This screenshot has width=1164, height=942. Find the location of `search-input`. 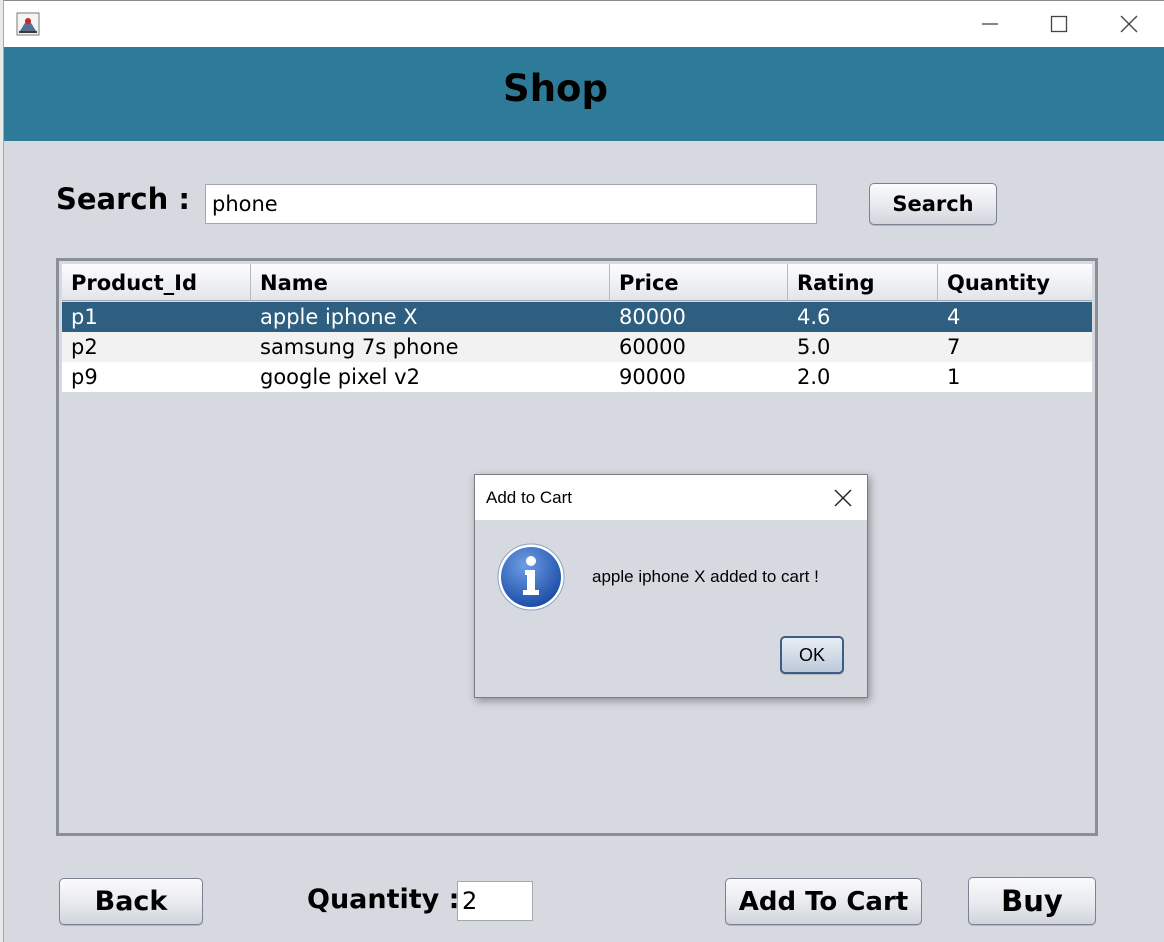

search-input is located at coordinates (511, 204).